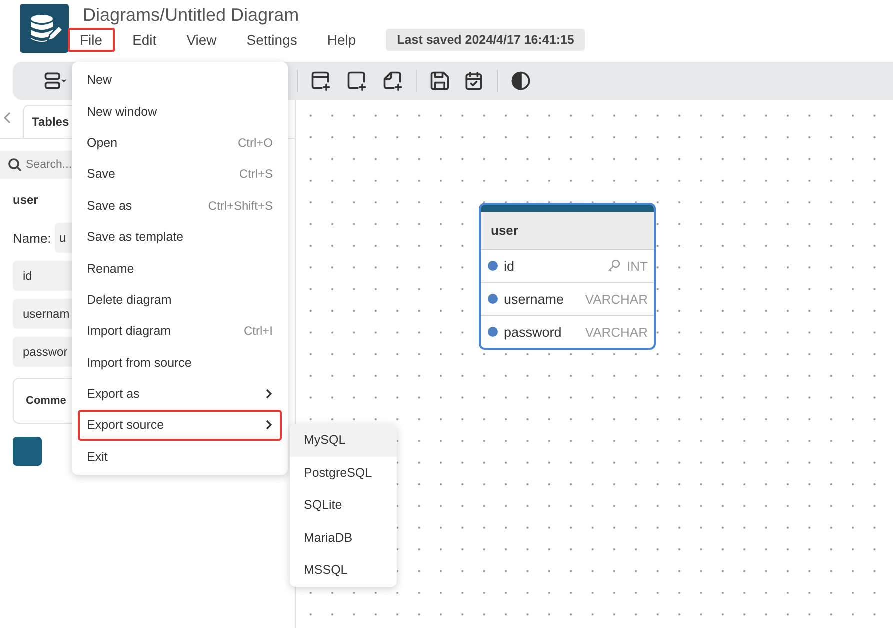 Image resolution: width=893 pixels, height=628 pixels. I want to click on field-name: username, so click(535, 299).